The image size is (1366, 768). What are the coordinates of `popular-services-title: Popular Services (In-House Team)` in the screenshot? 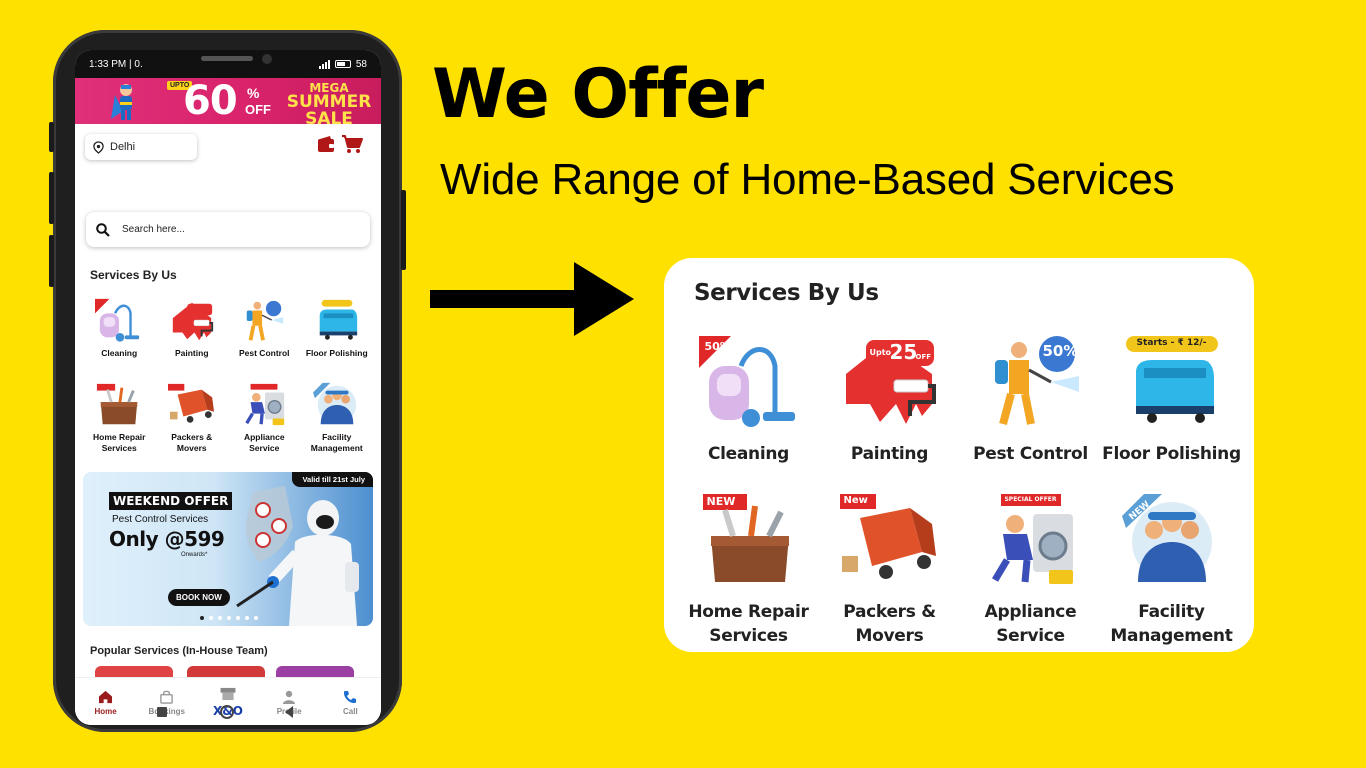 It's located at (179, 651).